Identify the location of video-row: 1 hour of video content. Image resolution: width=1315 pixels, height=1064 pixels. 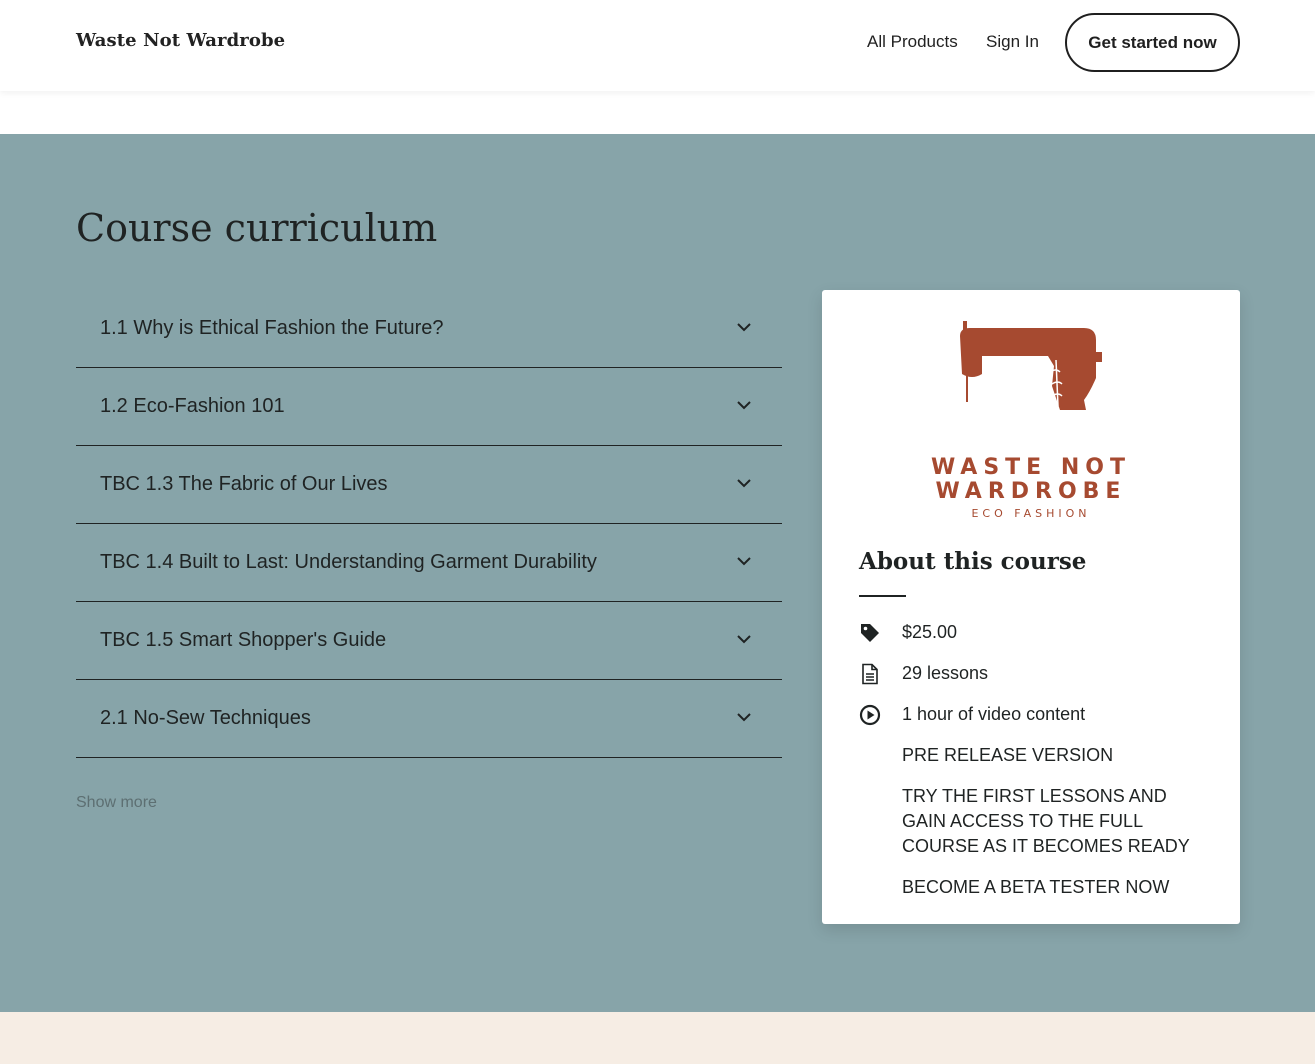
(1034, 715).